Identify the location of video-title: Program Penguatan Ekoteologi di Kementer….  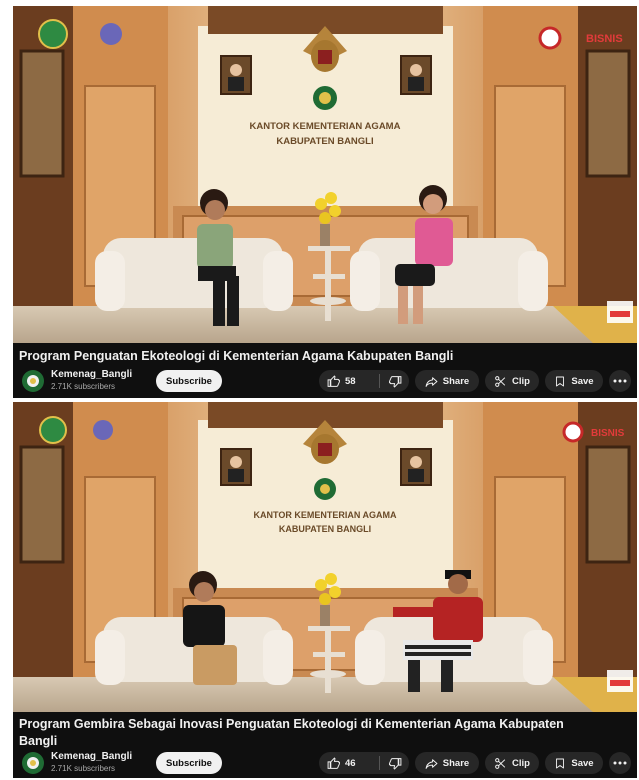
(236, 356).